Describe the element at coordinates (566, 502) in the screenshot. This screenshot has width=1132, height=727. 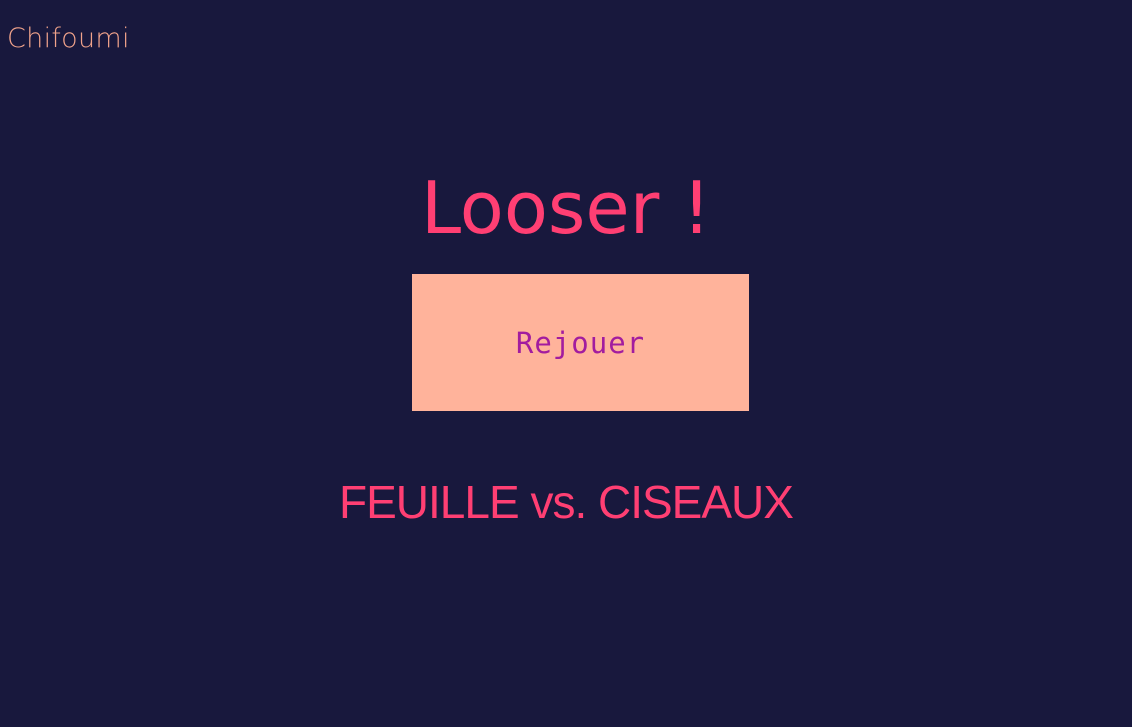
I see `matchup-text: FEUILLE vs. CISEAUX` at that location.